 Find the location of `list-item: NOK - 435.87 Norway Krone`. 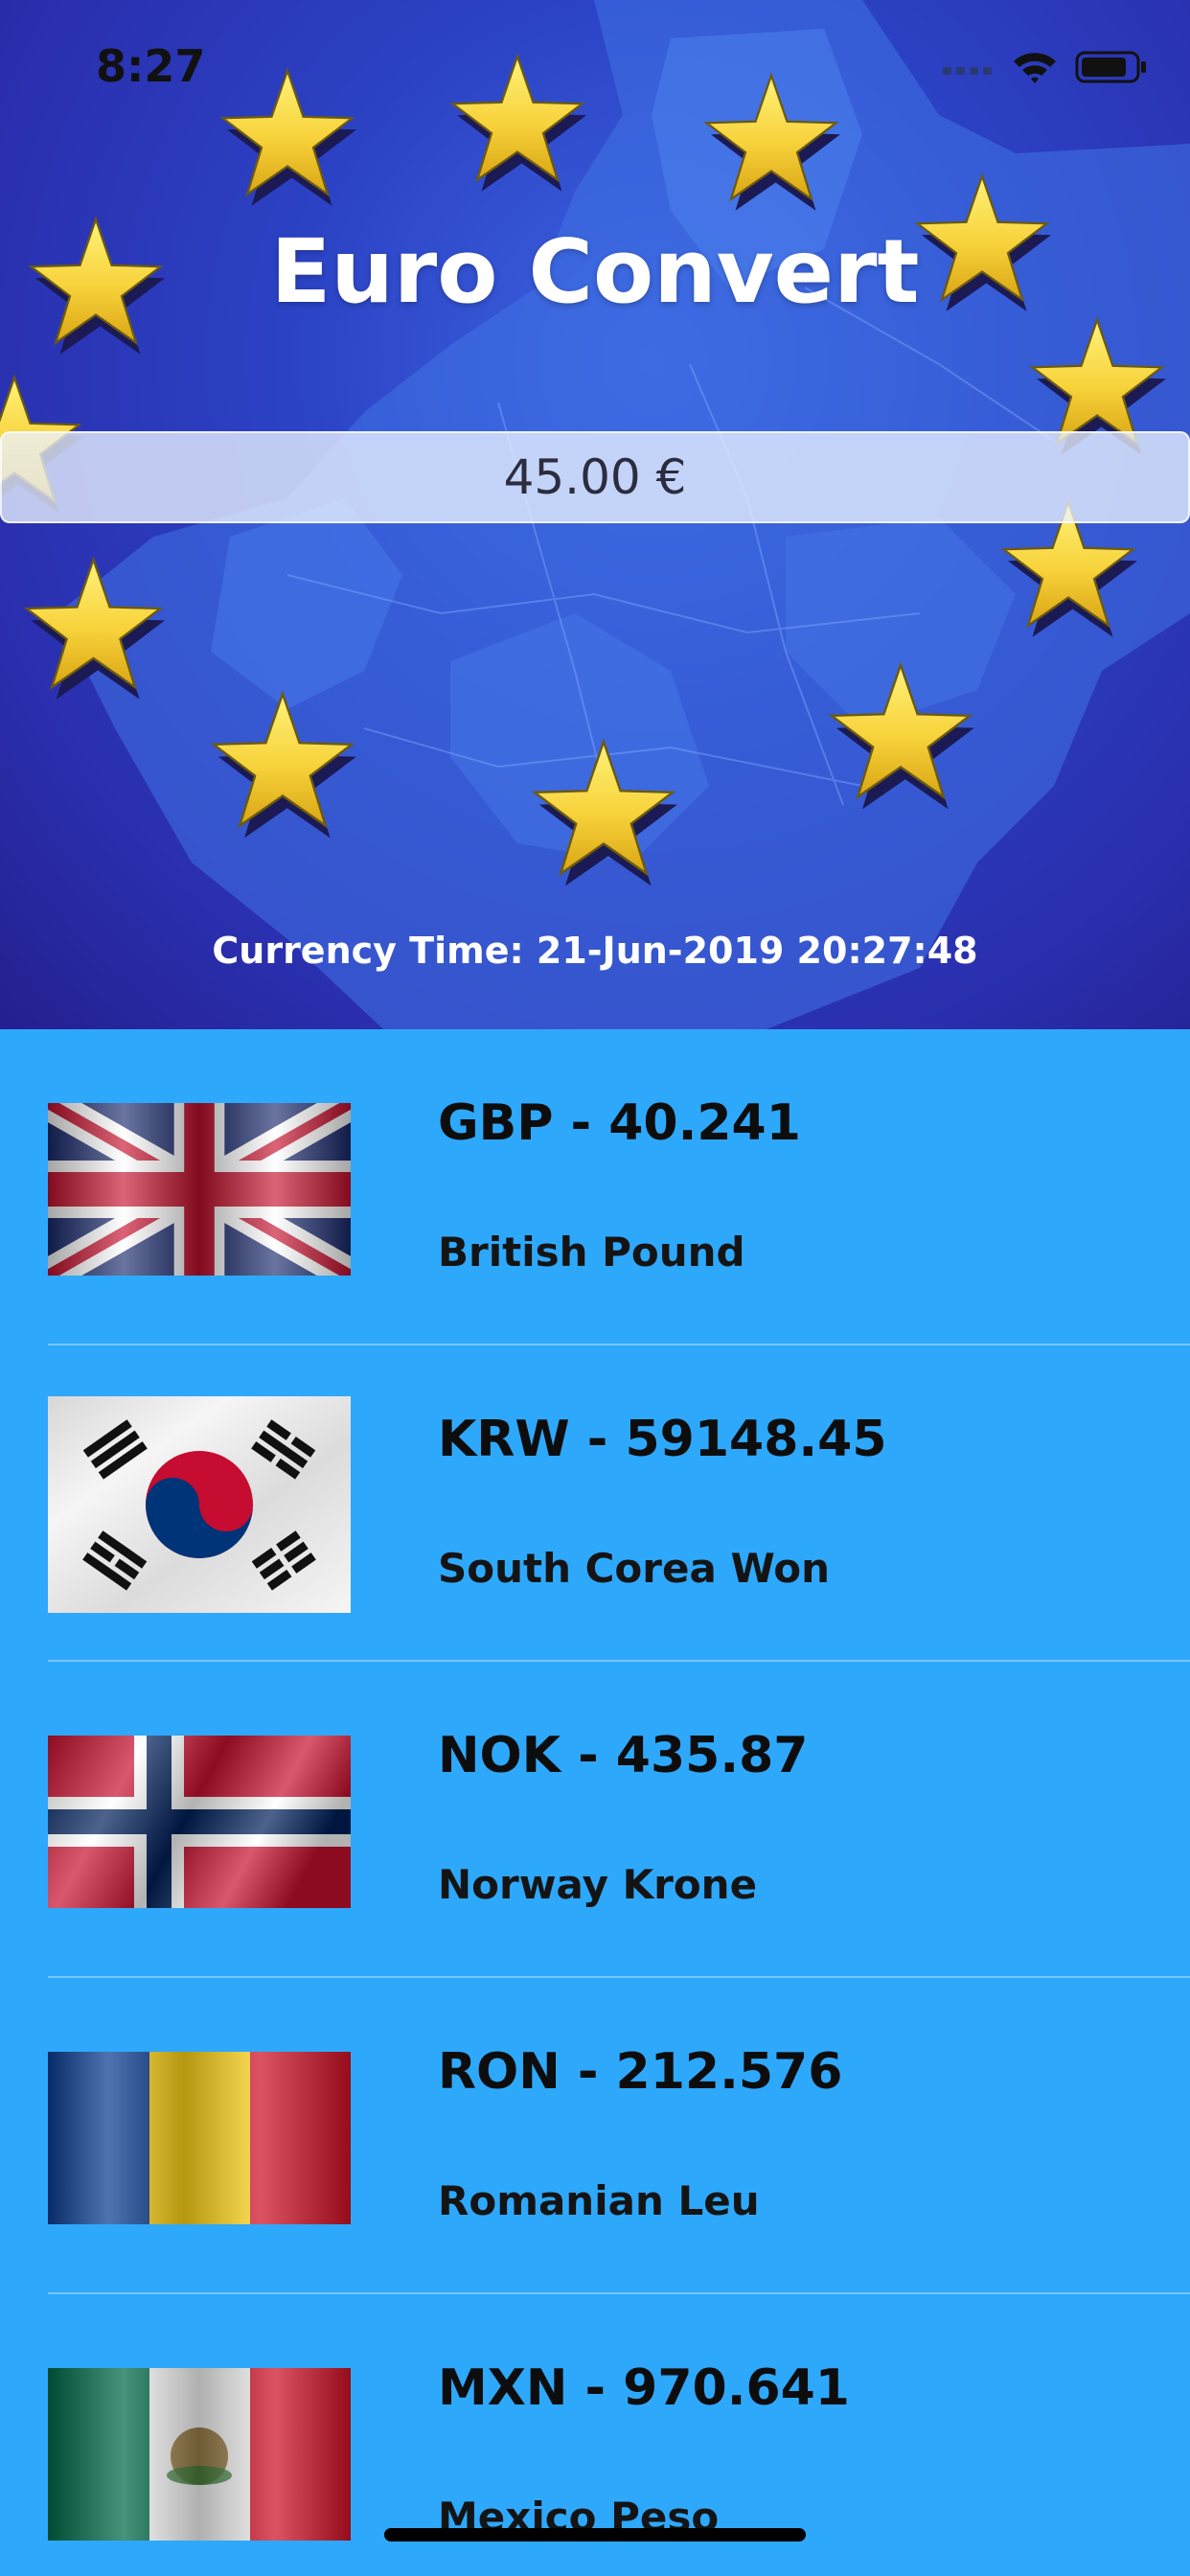

list-item: NOK - 435.87 Norway Krone is located at coordinates (595, 1820).